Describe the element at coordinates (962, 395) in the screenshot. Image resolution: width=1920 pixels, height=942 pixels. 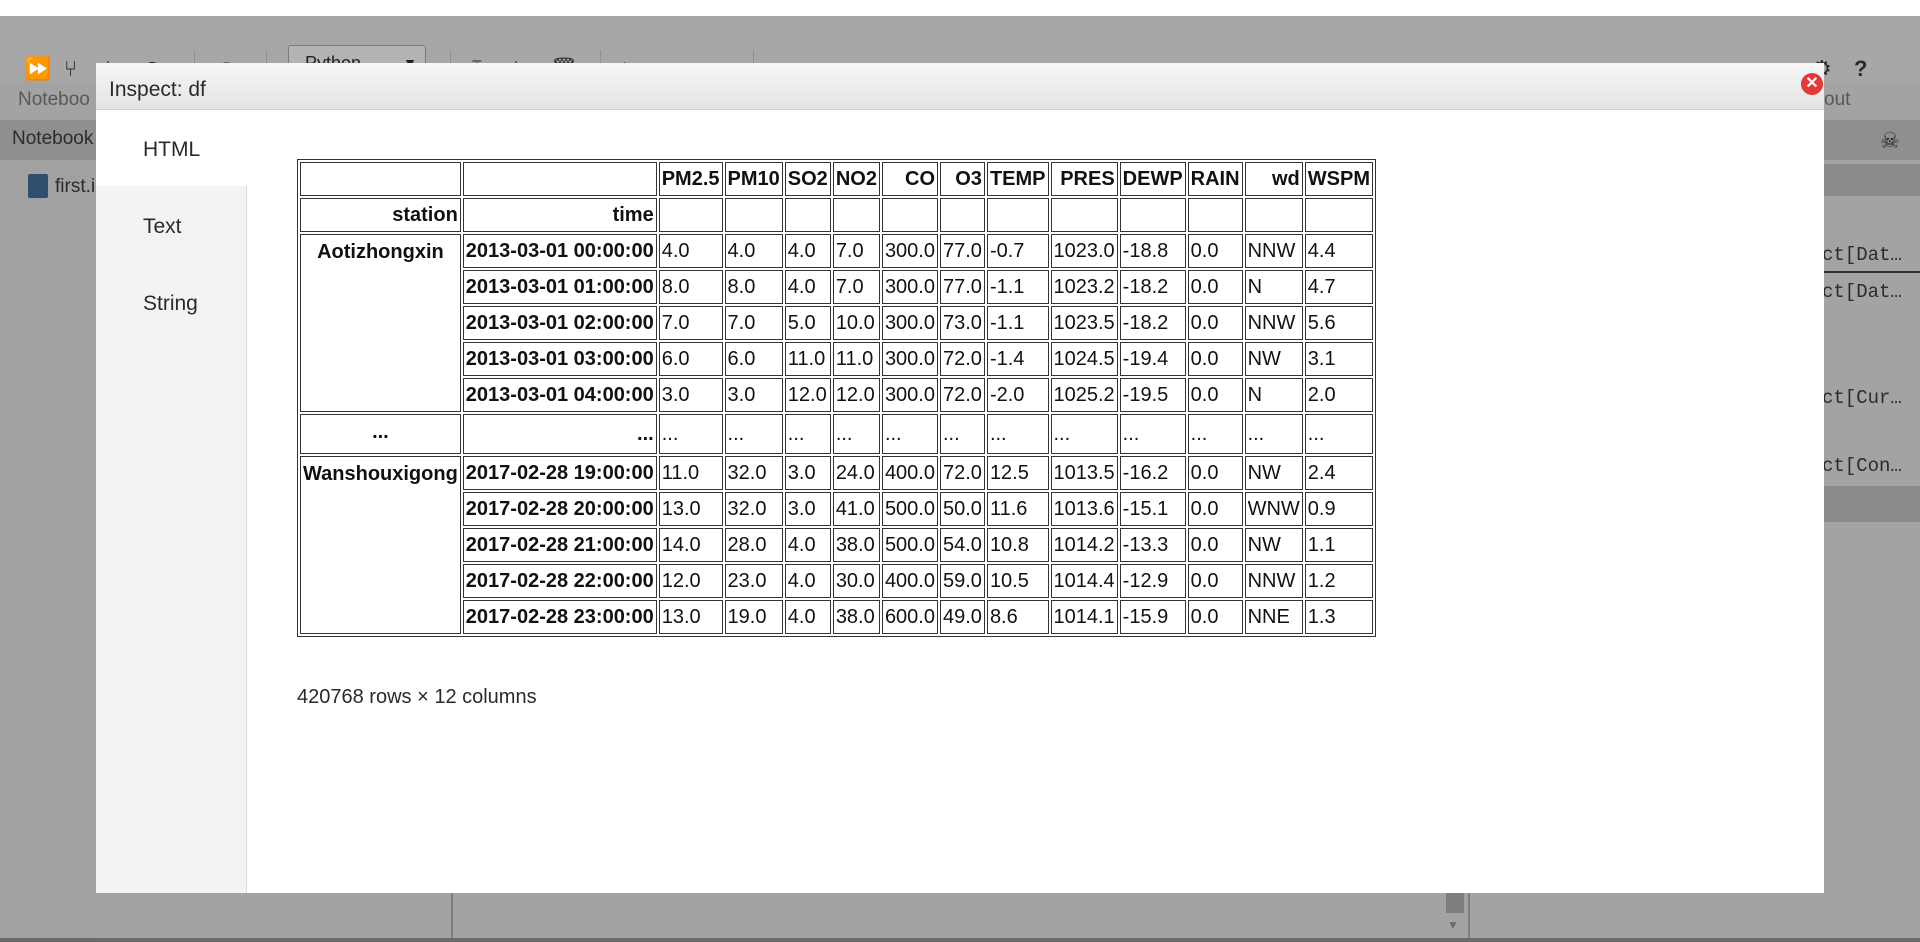
I see `table-cell: 72.0` at that location.